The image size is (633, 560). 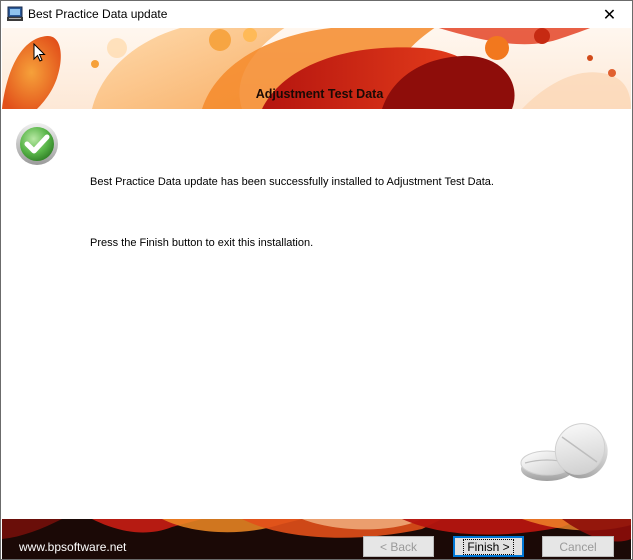 I want to click on title-bar: Best Practice Data update ✕, so click(x=316, y=14).